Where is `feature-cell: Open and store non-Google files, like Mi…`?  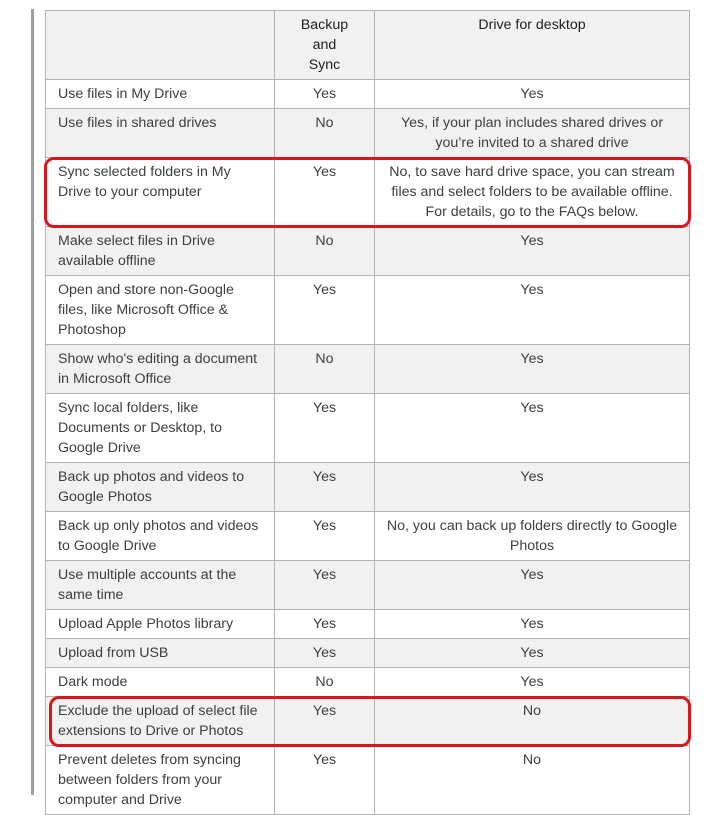 feature-cell: Open and store non-Google files, like Mi… is located at coordinates (160, 310).